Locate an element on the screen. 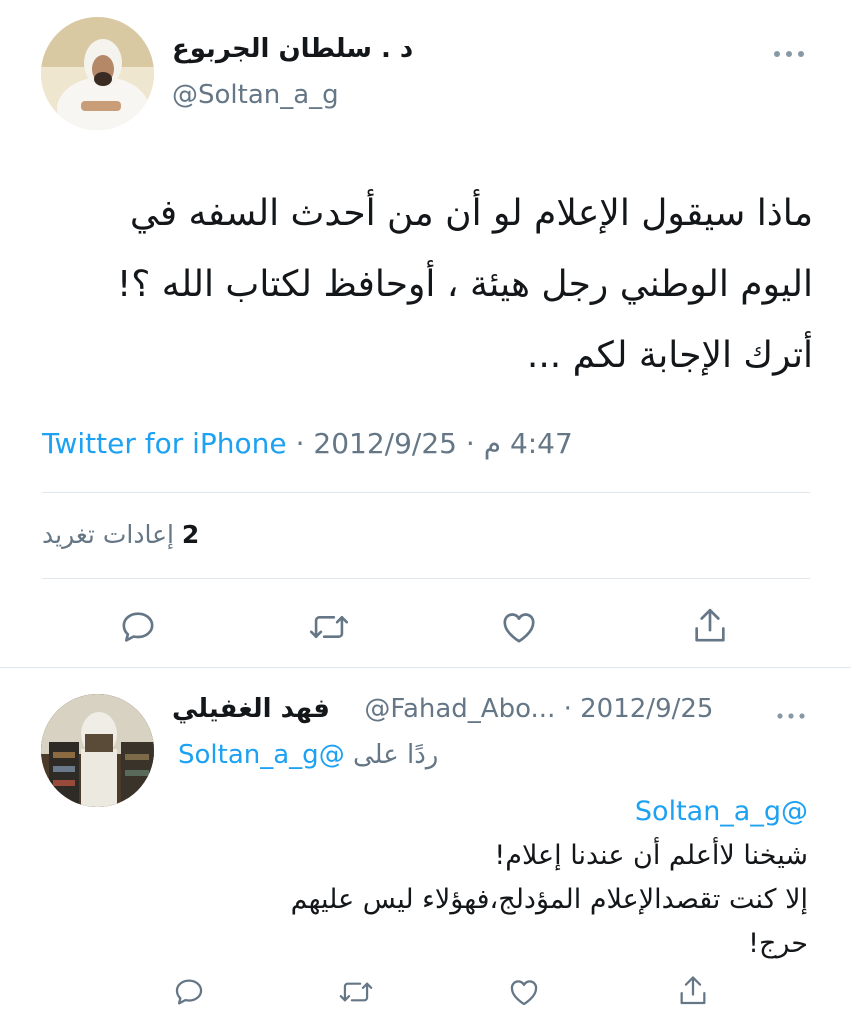 The height and width of the screenshot is (1024, 851). main-avatar is located at coordinates (97, 73).